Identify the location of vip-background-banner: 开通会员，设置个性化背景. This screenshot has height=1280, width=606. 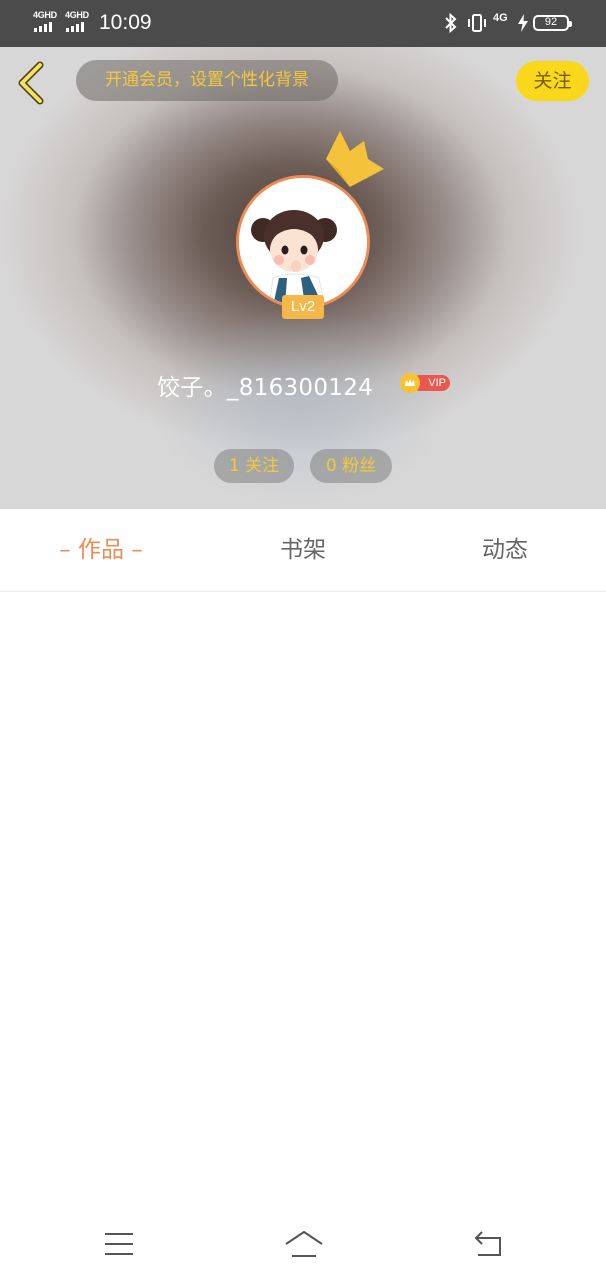
(207, 80).